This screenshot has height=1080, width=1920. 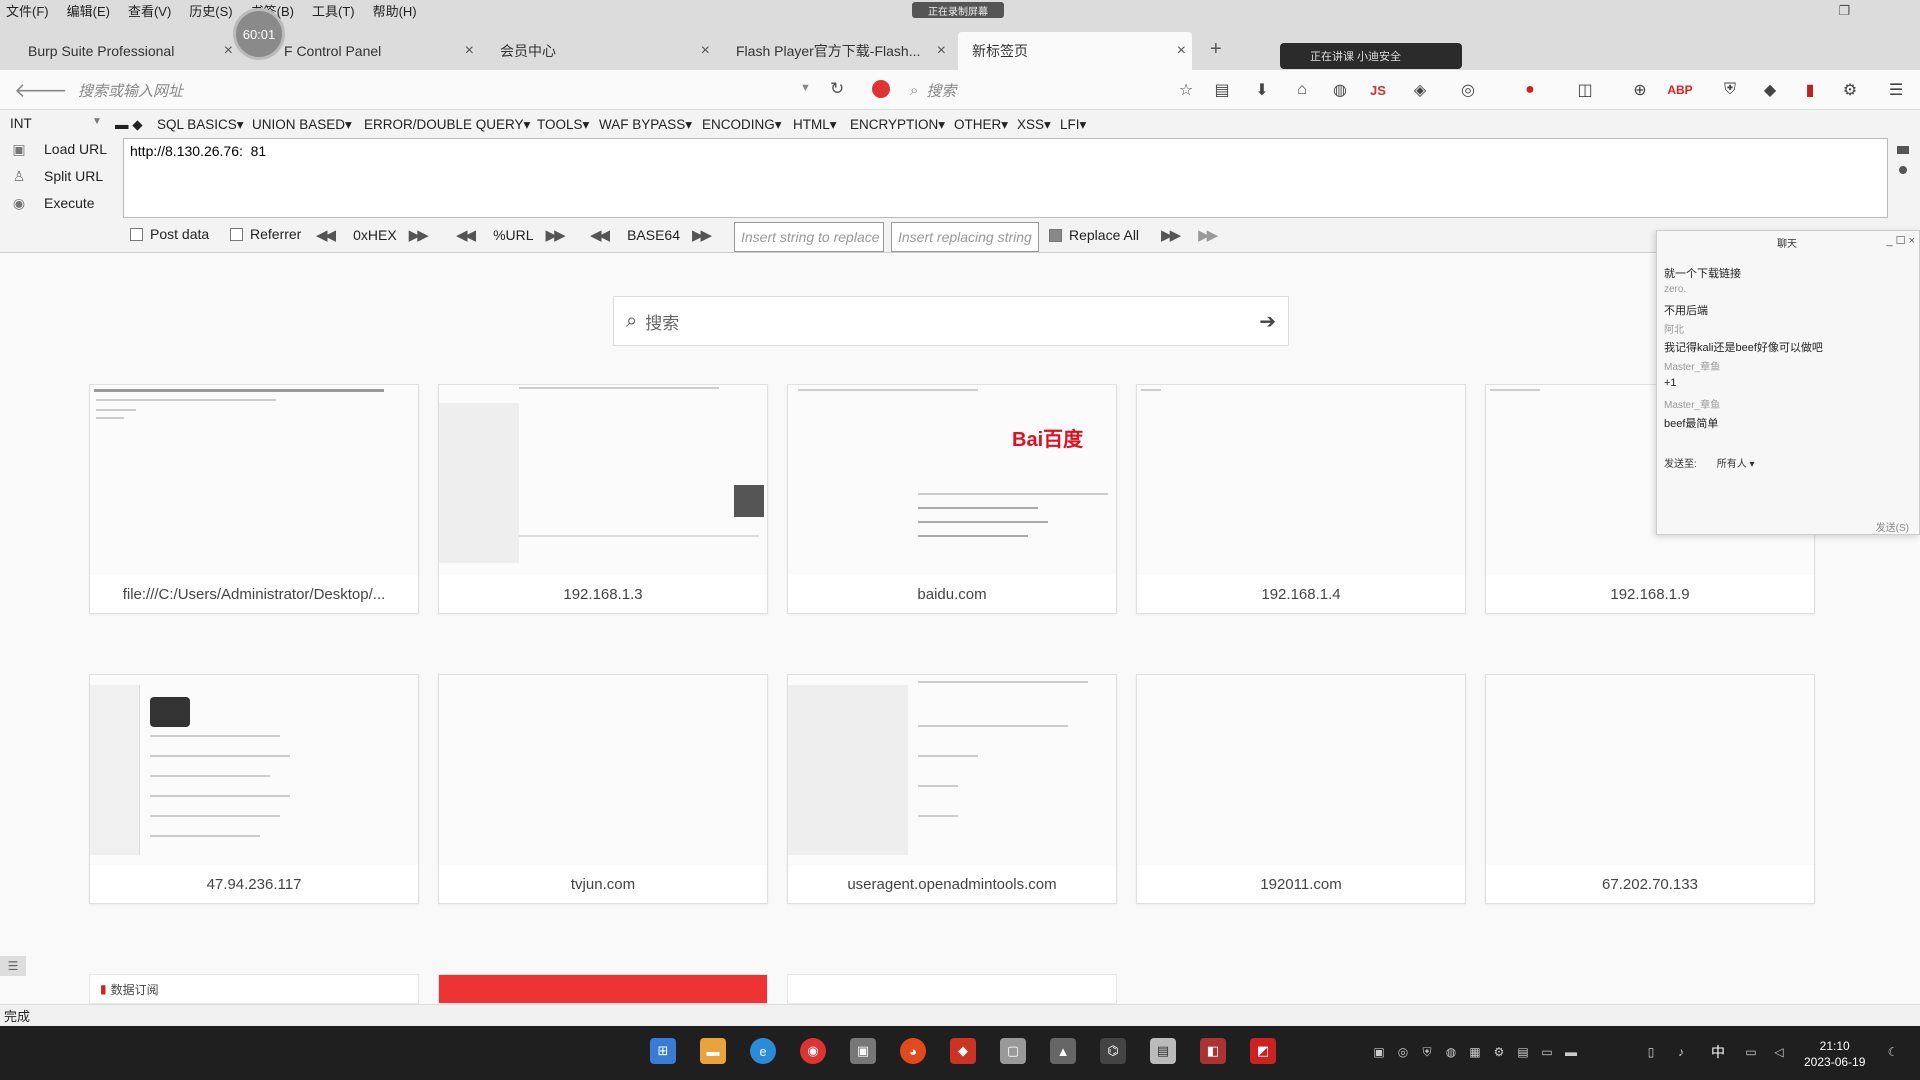 What do you see at coordinates (1073, 125) in the screenshot?
I see `menu-lfi: LFI▾` at bounding box center [1073, 125].